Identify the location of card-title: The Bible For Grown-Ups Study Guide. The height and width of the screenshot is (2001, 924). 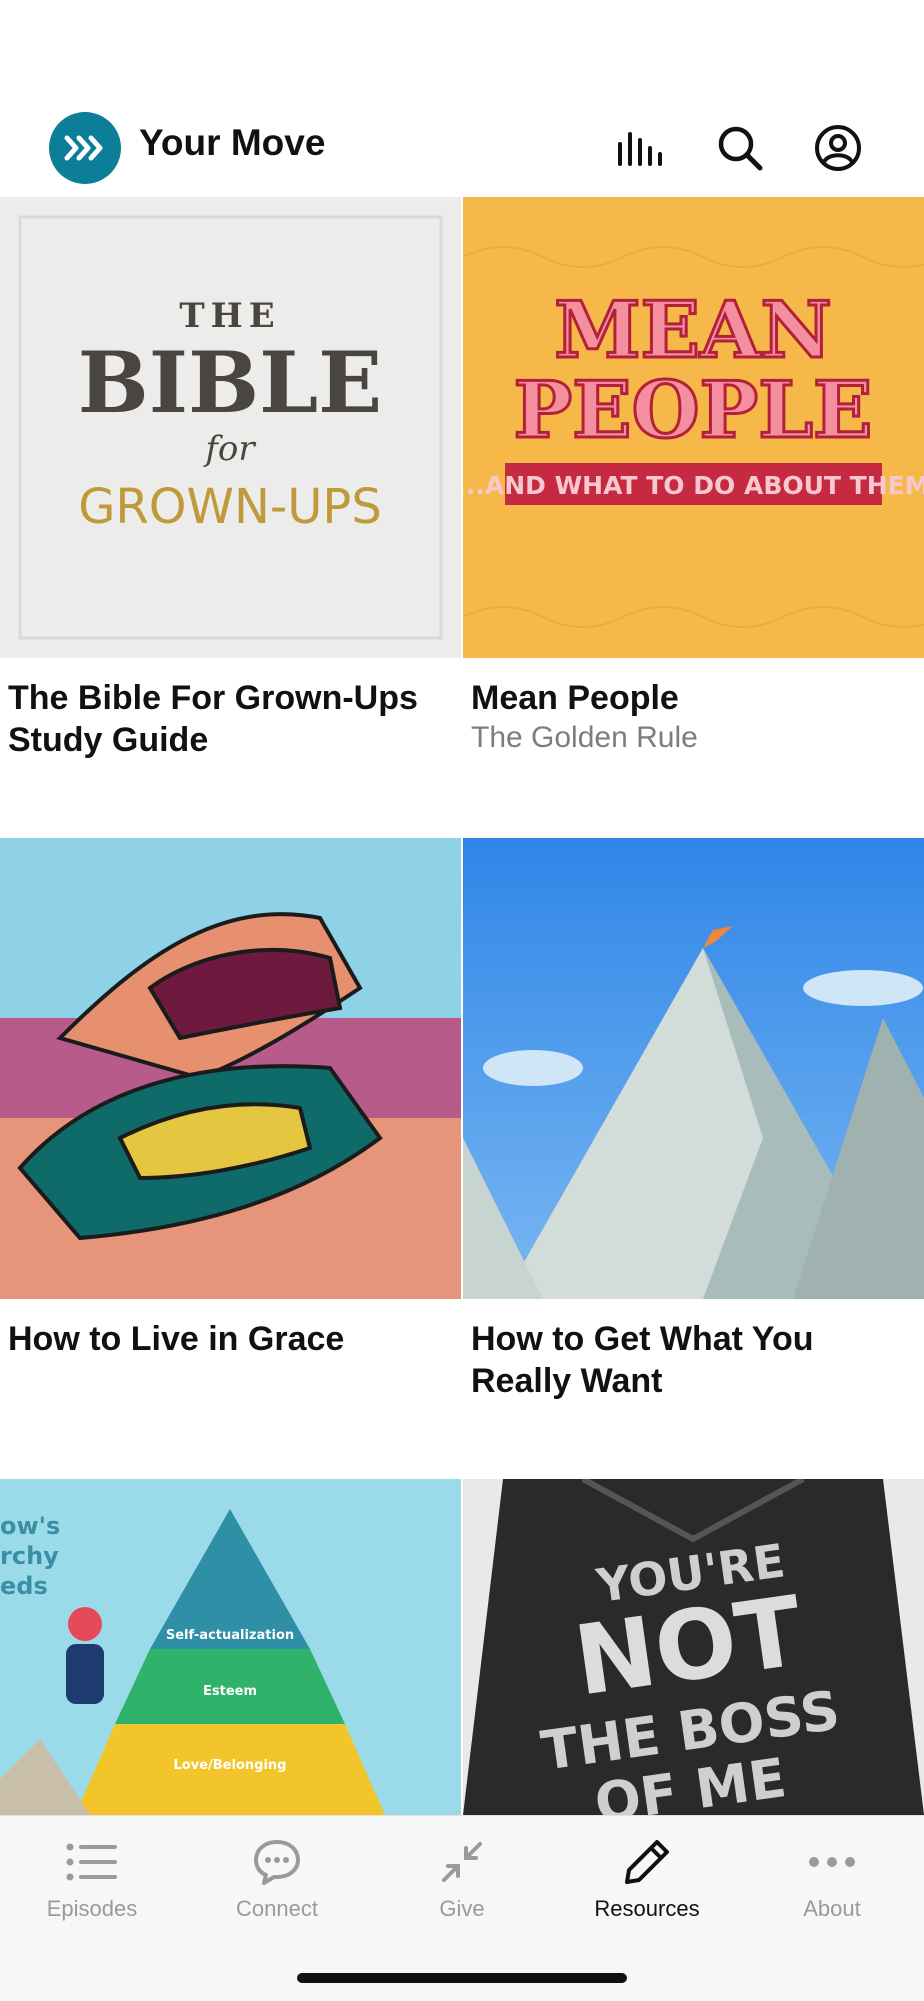
(213, 719).